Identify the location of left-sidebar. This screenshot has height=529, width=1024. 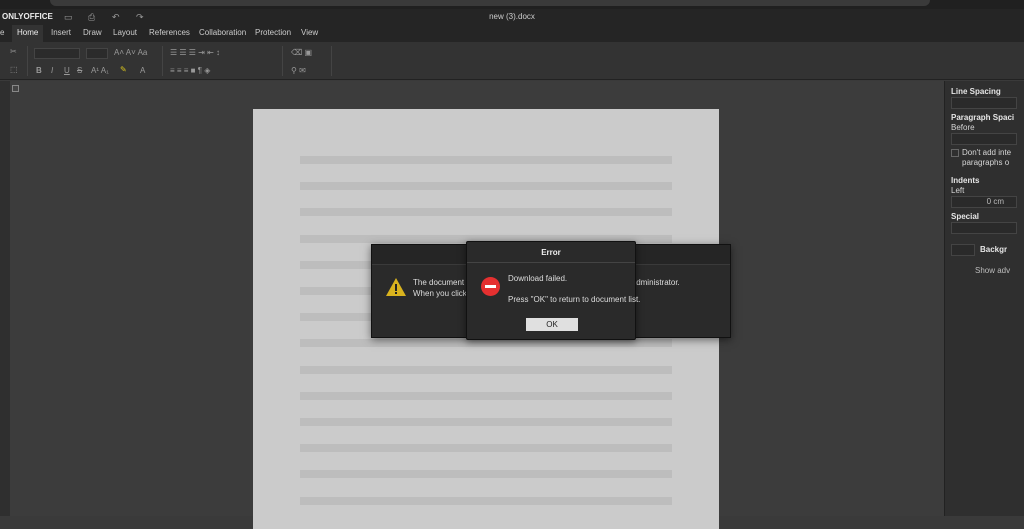
(5, 298).